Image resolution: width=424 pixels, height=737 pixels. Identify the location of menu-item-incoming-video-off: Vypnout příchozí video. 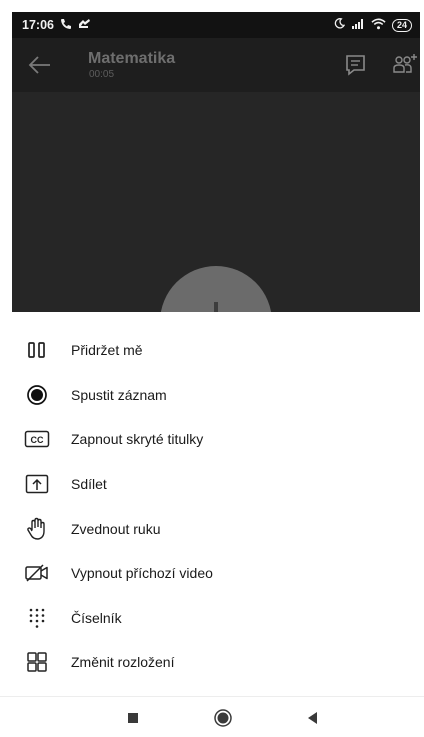
(212, 573).